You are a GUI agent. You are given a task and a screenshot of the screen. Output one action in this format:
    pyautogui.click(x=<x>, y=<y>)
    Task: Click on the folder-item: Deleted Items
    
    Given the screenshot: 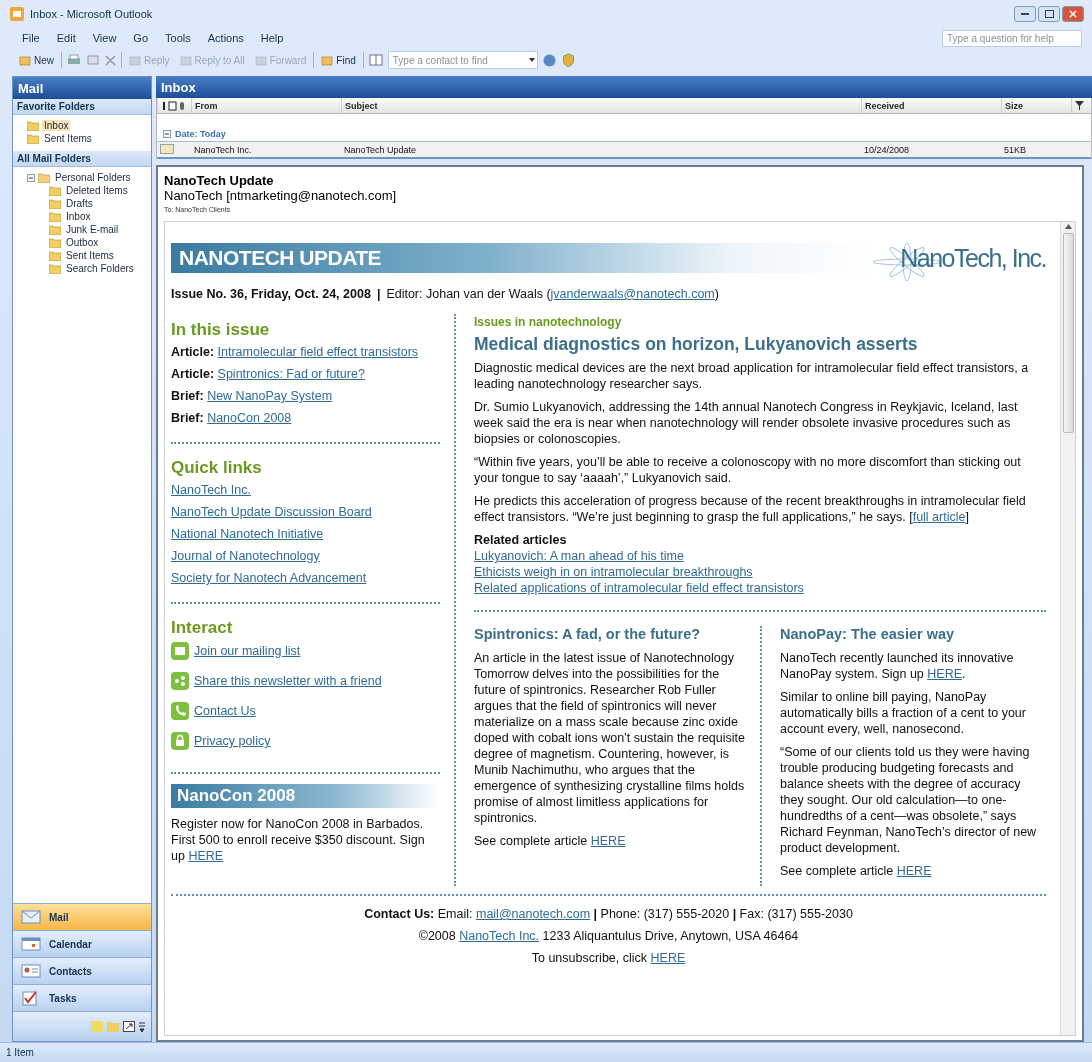 What is the action you would take?
    pyautogui.click(x=97, y=190)
    